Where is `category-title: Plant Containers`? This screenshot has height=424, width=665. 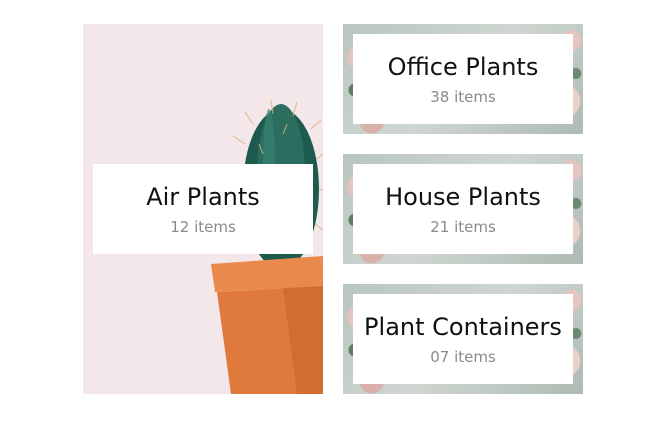 category-title: Plant Containers is located at coordinates (463, 327).